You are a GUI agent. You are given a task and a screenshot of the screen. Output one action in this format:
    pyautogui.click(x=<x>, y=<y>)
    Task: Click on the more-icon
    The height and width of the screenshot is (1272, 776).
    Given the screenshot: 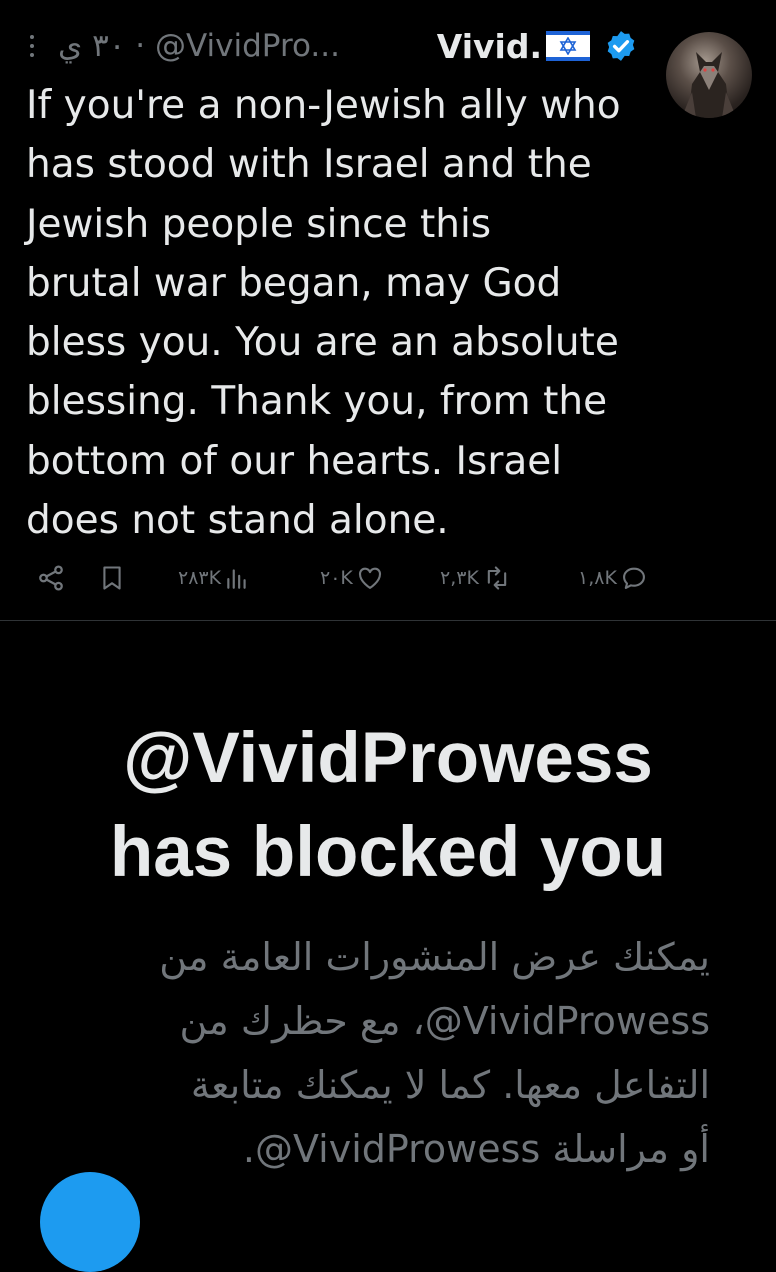 What is the action you would take?
    pyautogui.click(x=32, y=46)
    